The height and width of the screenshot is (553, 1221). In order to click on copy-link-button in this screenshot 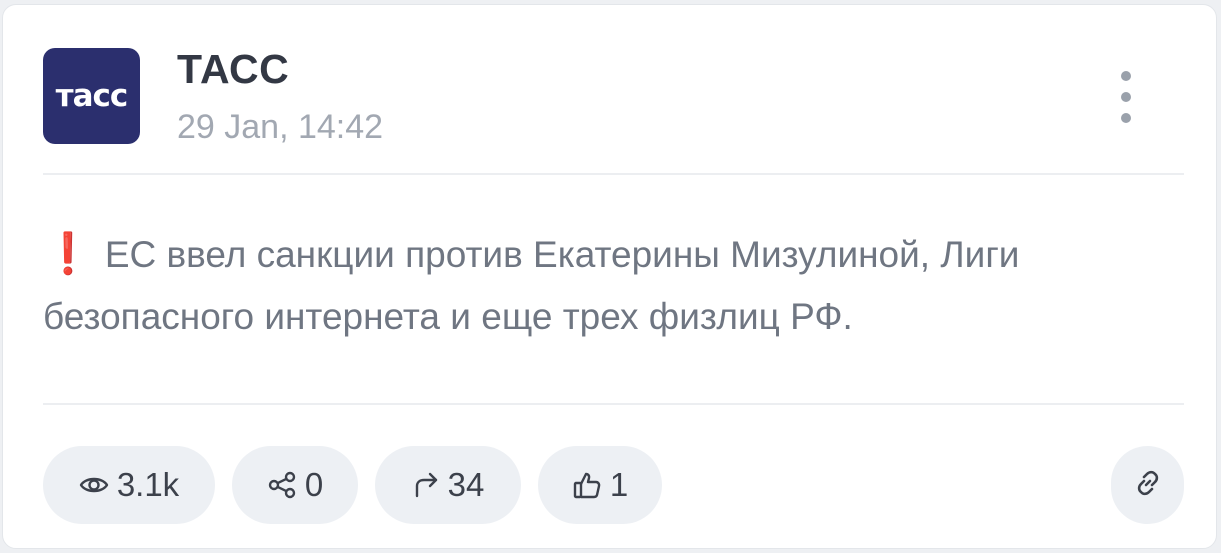, I will do `click(1147, 485)`.